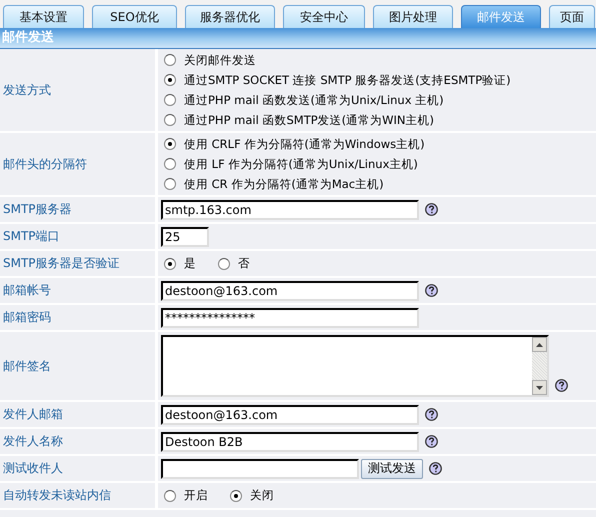 This screenshot has height=517, width=596. Describe the element at coordinates (290, 318) in the screenshot. I see `text-field: ***************` at that location.